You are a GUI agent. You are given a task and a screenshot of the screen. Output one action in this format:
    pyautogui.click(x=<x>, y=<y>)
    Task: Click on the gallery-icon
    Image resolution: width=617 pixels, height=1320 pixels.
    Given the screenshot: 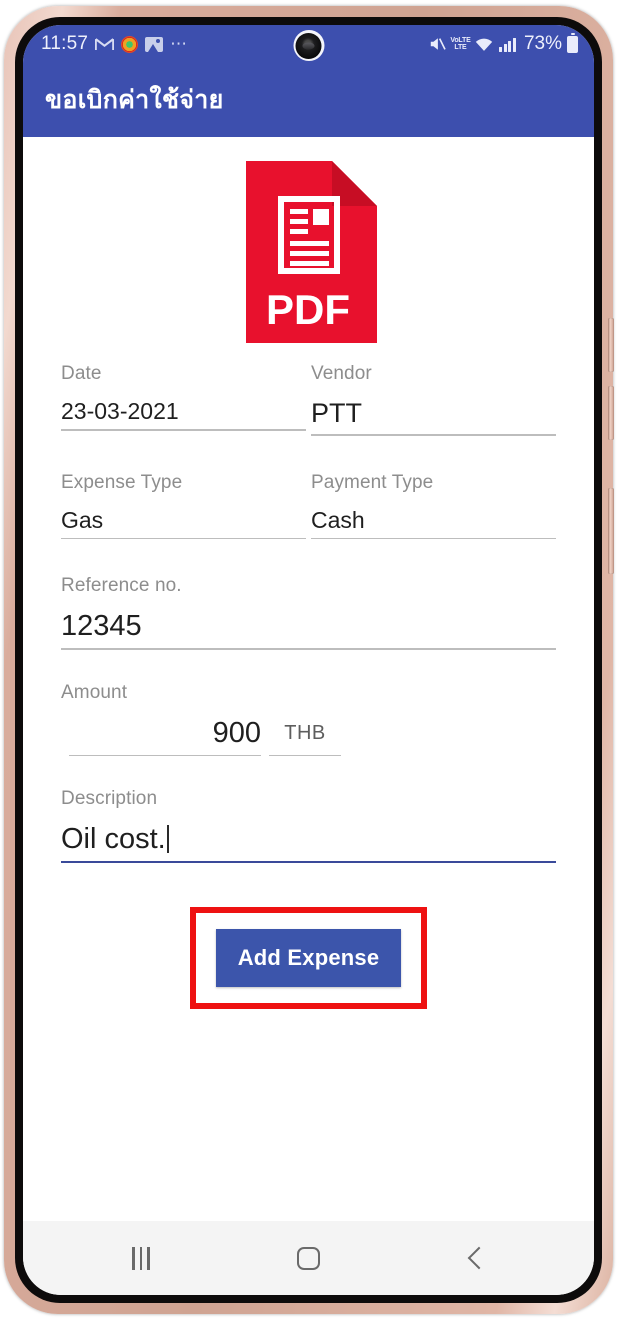 What is the action you would take?
    pyautogui.click(x=154, y=44)
    